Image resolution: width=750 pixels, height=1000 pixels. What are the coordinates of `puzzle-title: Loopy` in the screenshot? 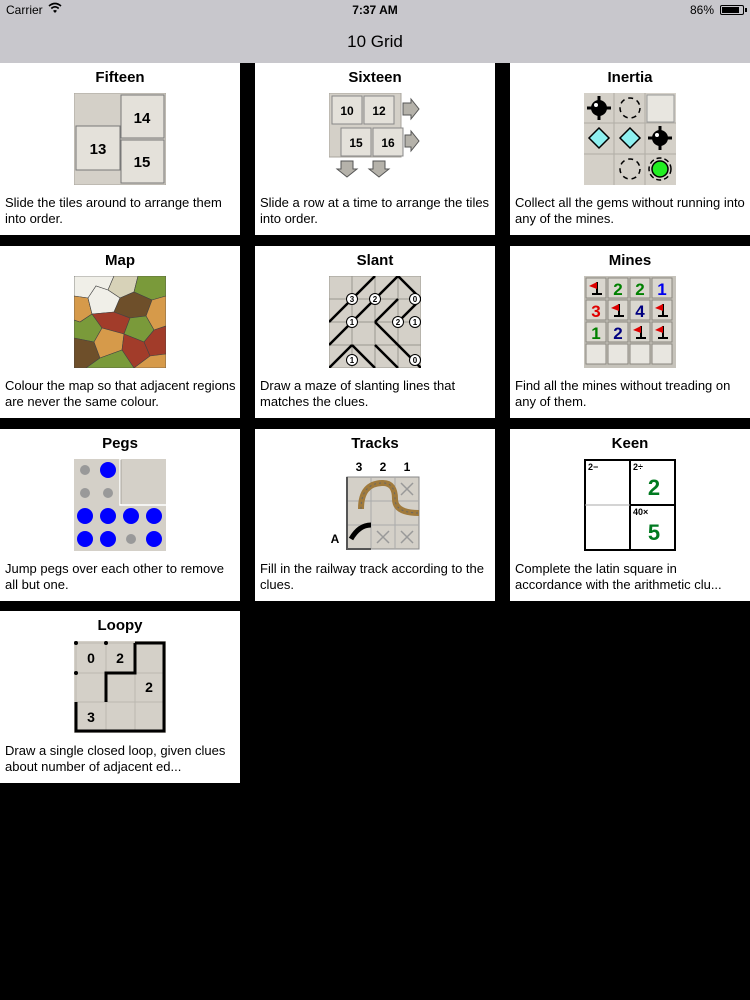 It's located at (120, 625).